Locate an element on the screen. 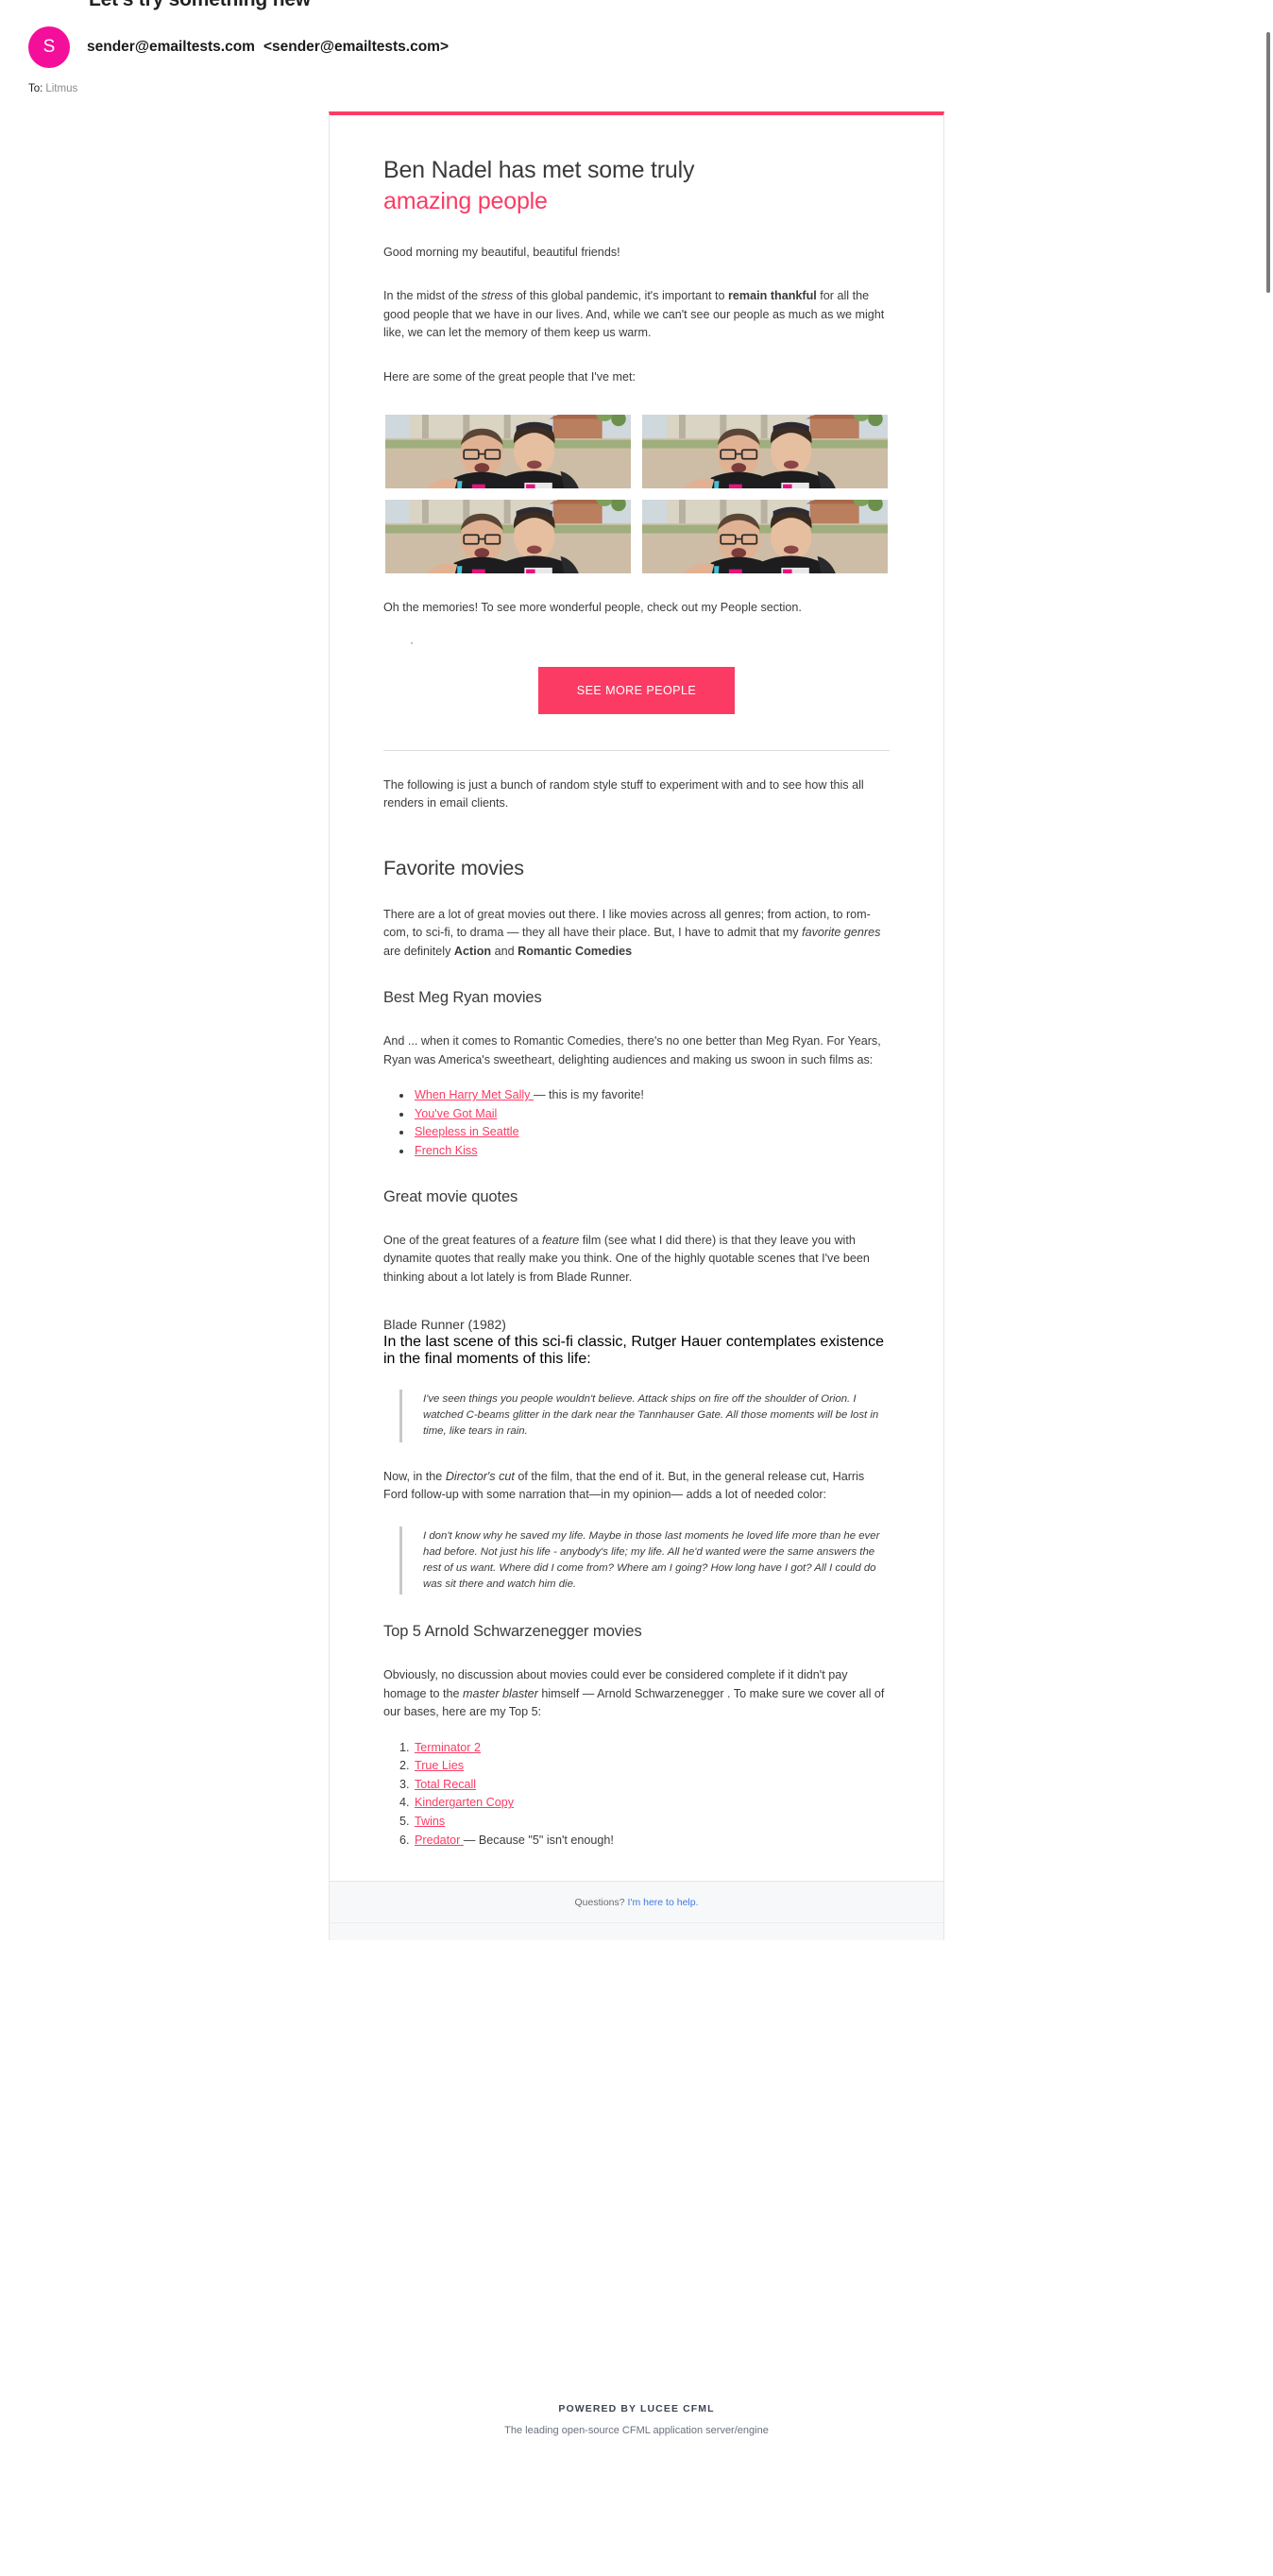 The width and height of the screenshot is (1273, 2576). arnold-heading: Top 5 Arnold Schwarzenegger movies is located at coordinates (512, 1632).